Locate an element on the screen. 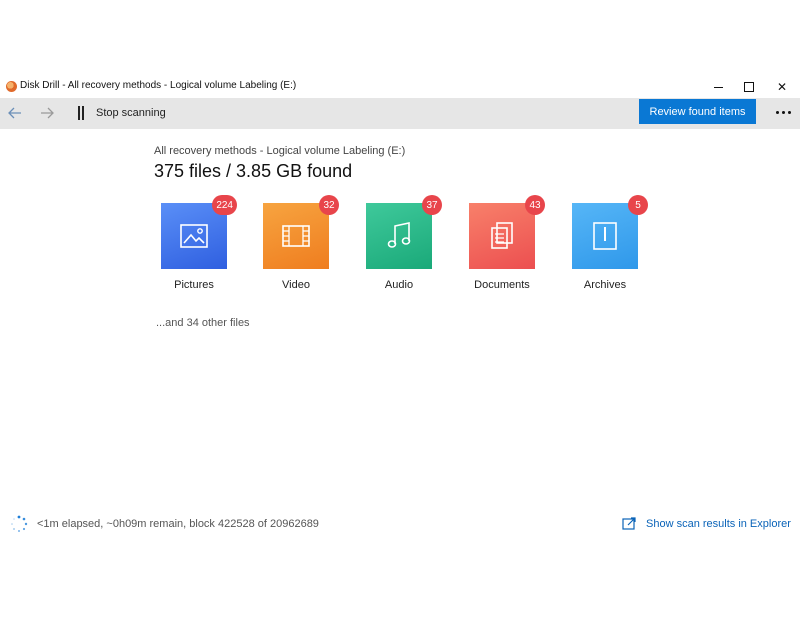 The width and height of the screenshot is (800, 620). category-label-audio: Audio is located at coordinates (399, 285).